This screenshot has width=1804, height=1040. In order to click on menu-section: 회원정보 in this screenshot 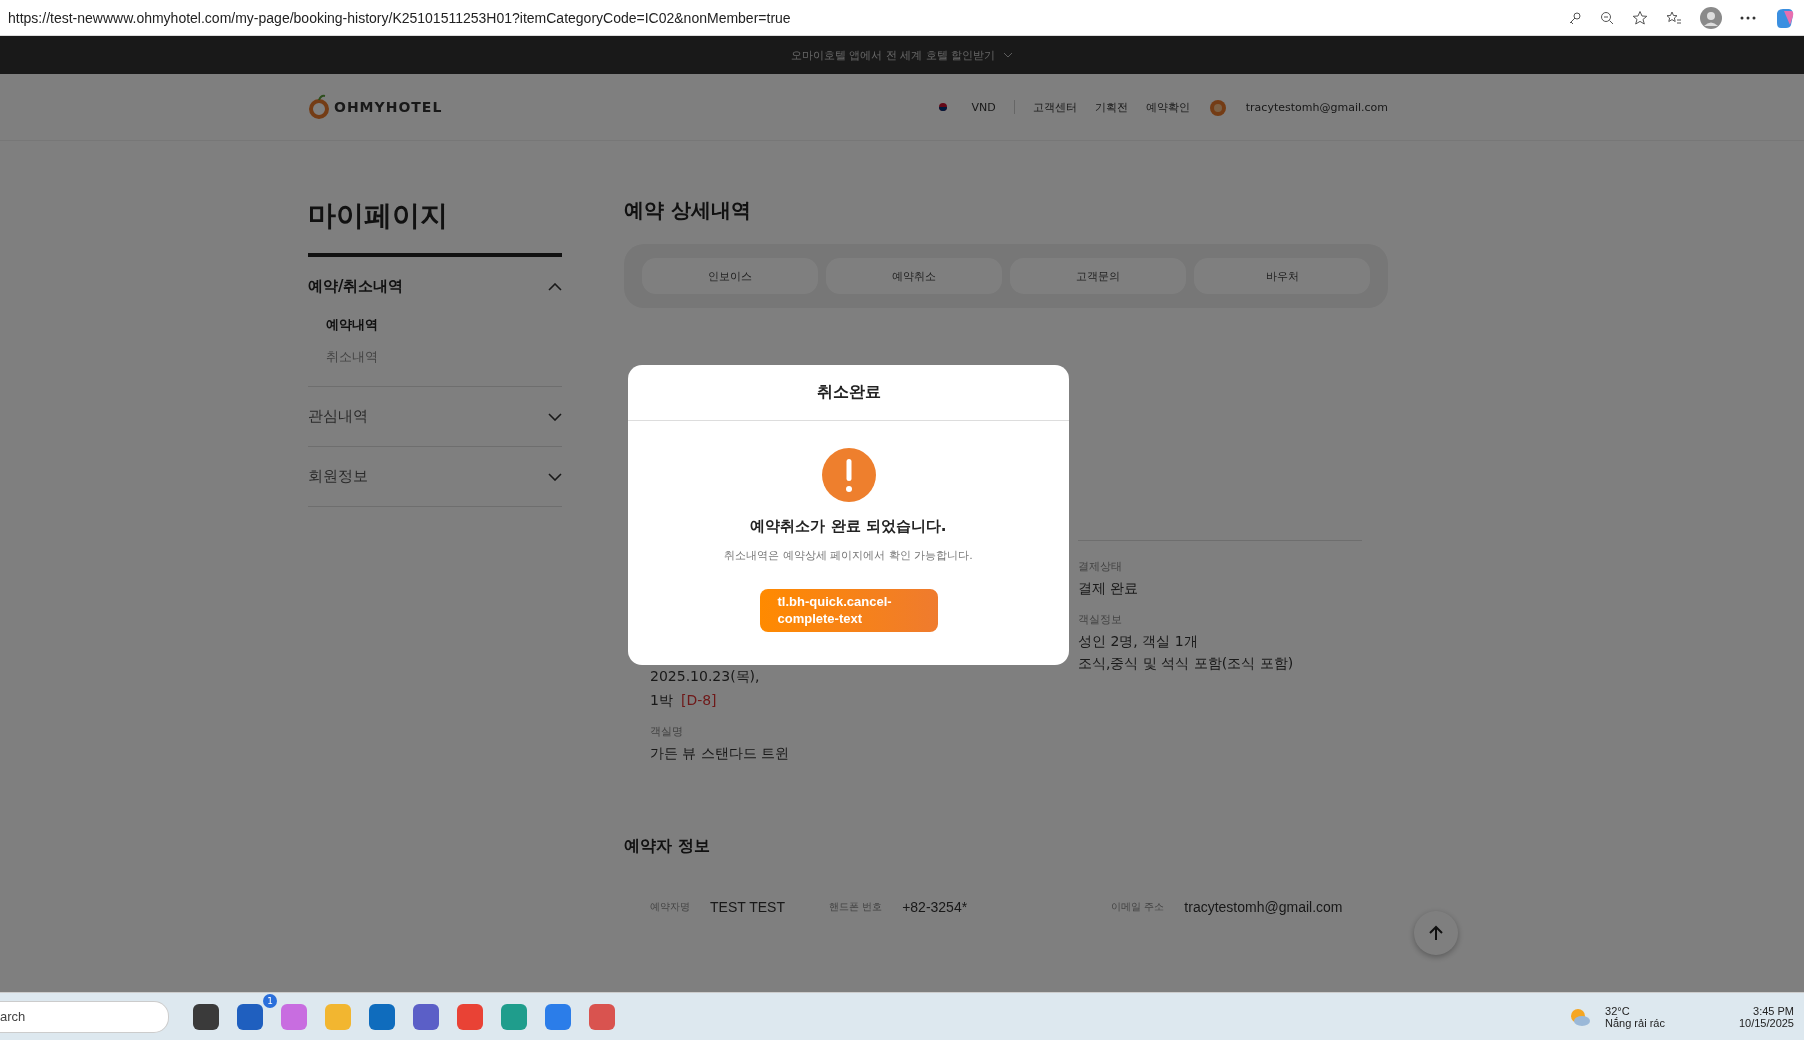, I will do `click(435, 476)`.